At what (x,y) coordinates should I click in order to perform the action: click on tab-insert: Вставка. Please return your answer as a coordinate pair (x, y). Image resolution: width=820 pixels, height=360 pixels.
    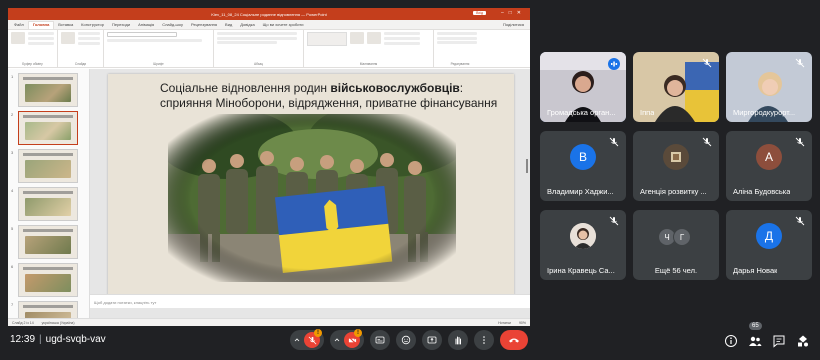
    Looking at the image, I should click on (65, 25).